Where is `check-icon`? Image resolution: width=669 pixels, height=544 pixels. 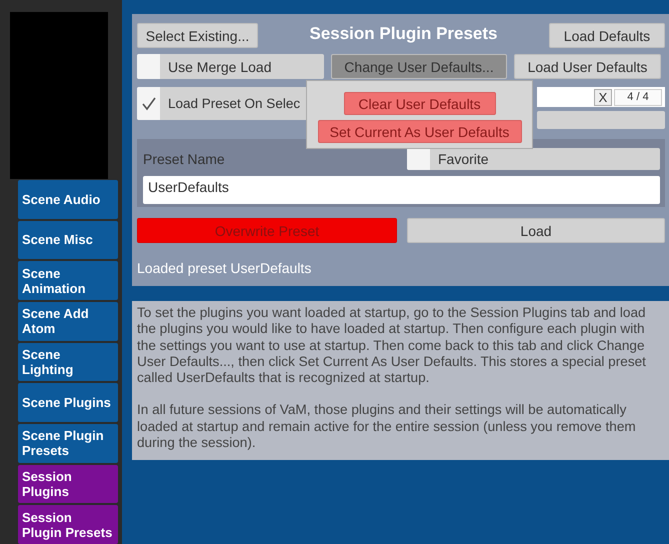 check-icon is located at coordinates (148, 104).